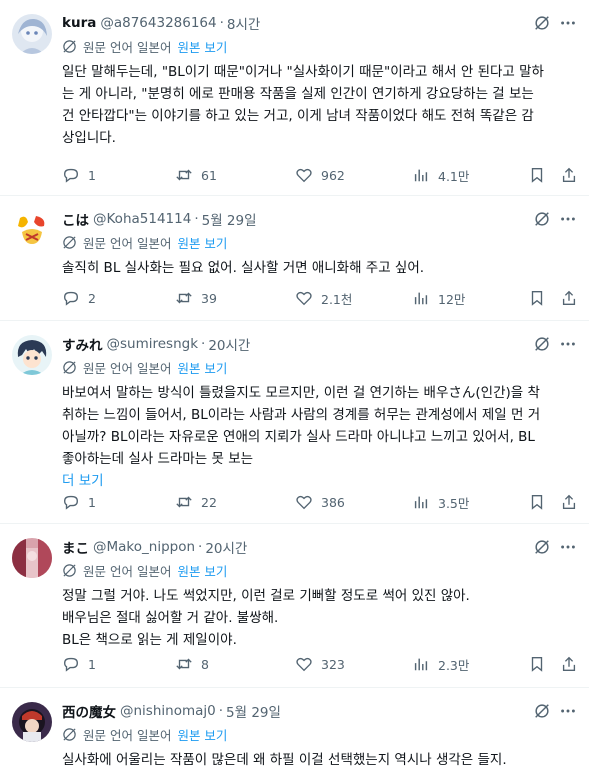 The image size is (589, 783). Describe the element at coordinates (440, 502) in the screenshot. I see `views-button: 3.5만` at that location.